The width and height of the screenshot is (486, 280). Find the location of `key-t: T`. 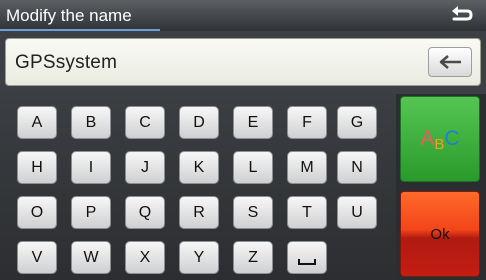

key-t: T is located at coordinates (307, 212).